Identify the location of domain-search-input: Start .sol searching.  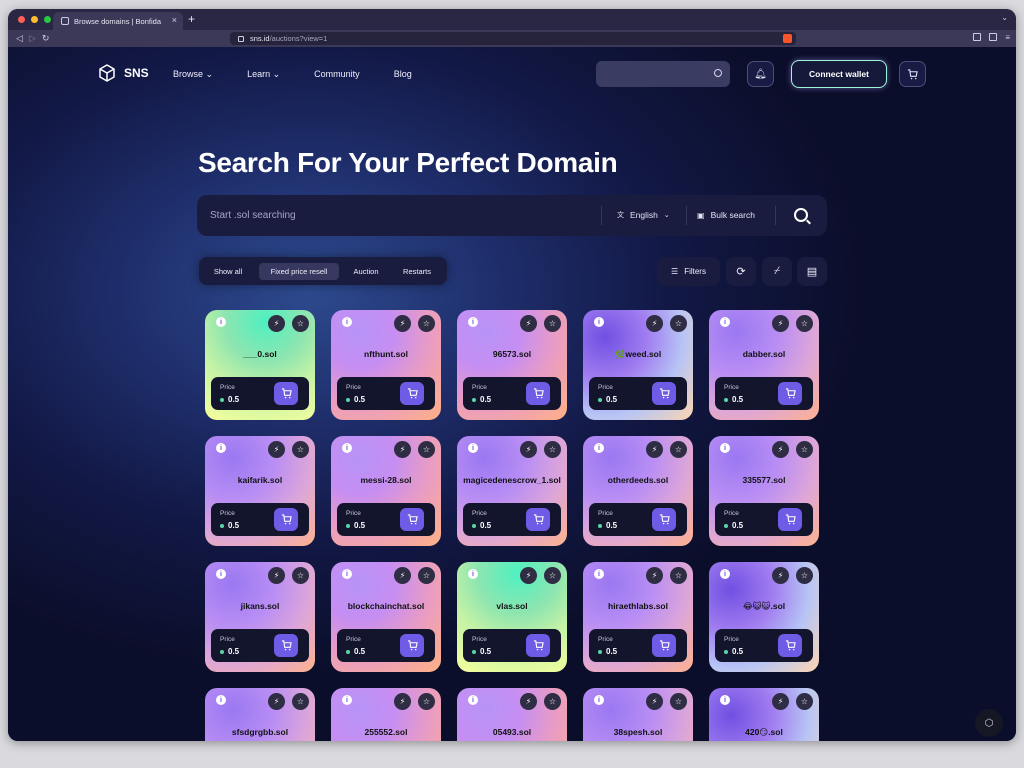
(253, 215).